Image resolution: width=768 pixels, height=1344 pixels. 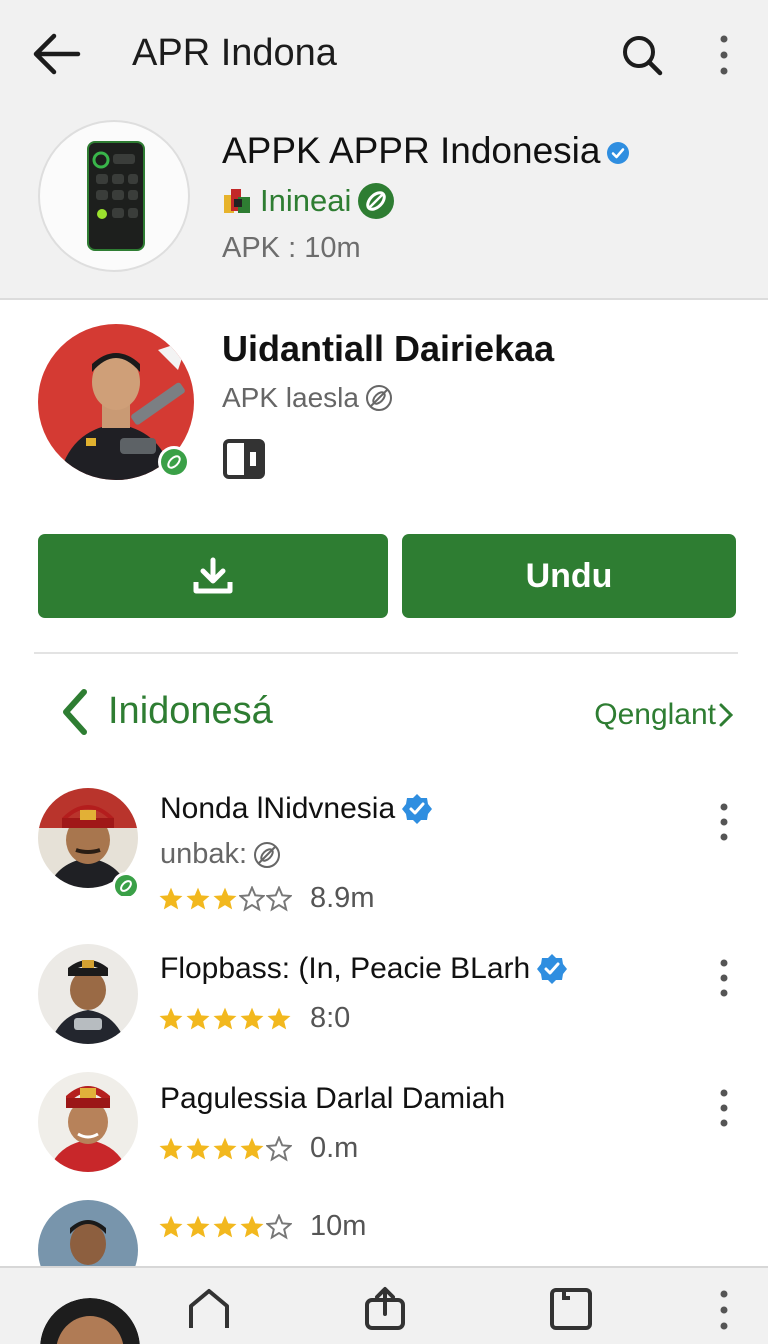 I want to click on section-link: Qenglant, so click(x=664, y=715).